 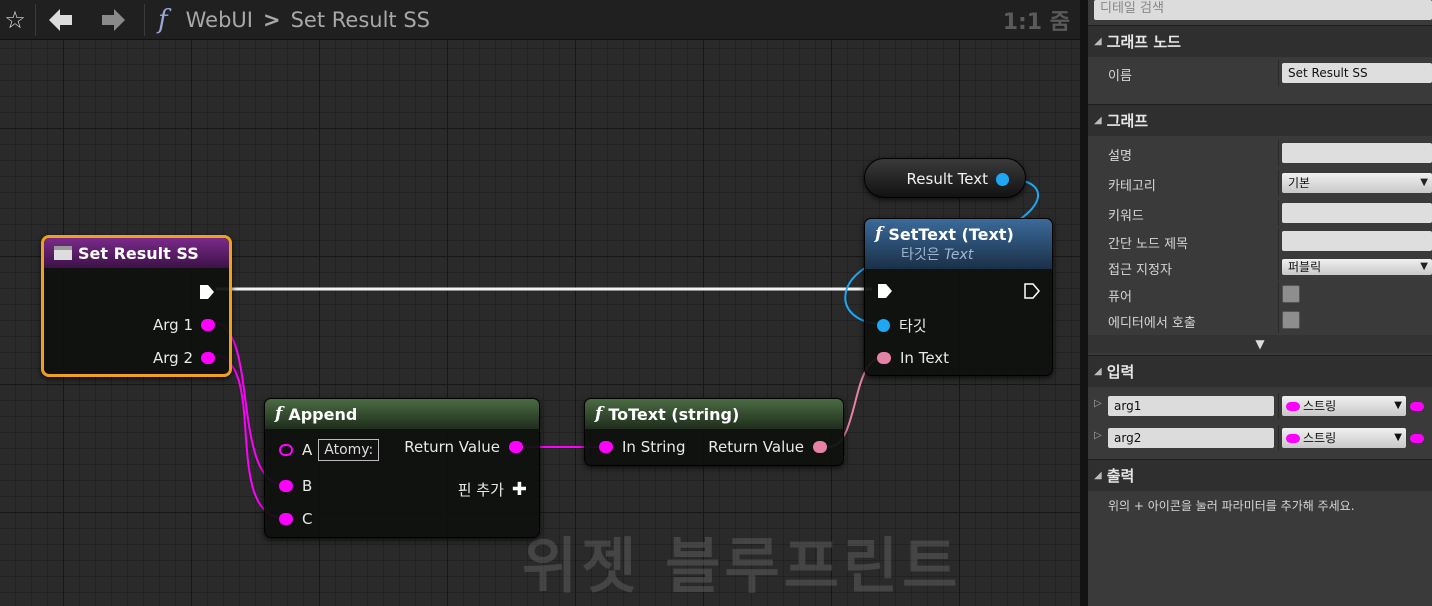 What do you see at coordinates (1291, 320) in the screenshot?
I see `call-in-editor-checkbox` at bounding box center [1291, 320].